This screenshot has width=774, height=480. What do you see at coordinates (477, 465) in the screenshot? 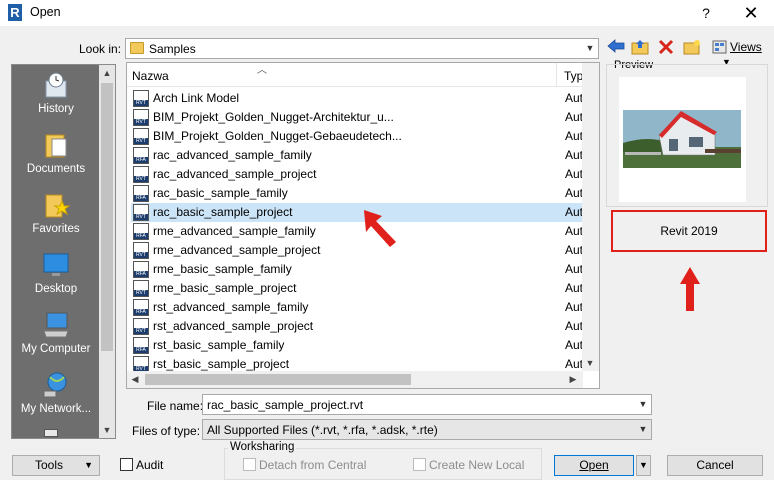
I see `create-new-local-label: Create New Local` at bounding box center [477, 465].